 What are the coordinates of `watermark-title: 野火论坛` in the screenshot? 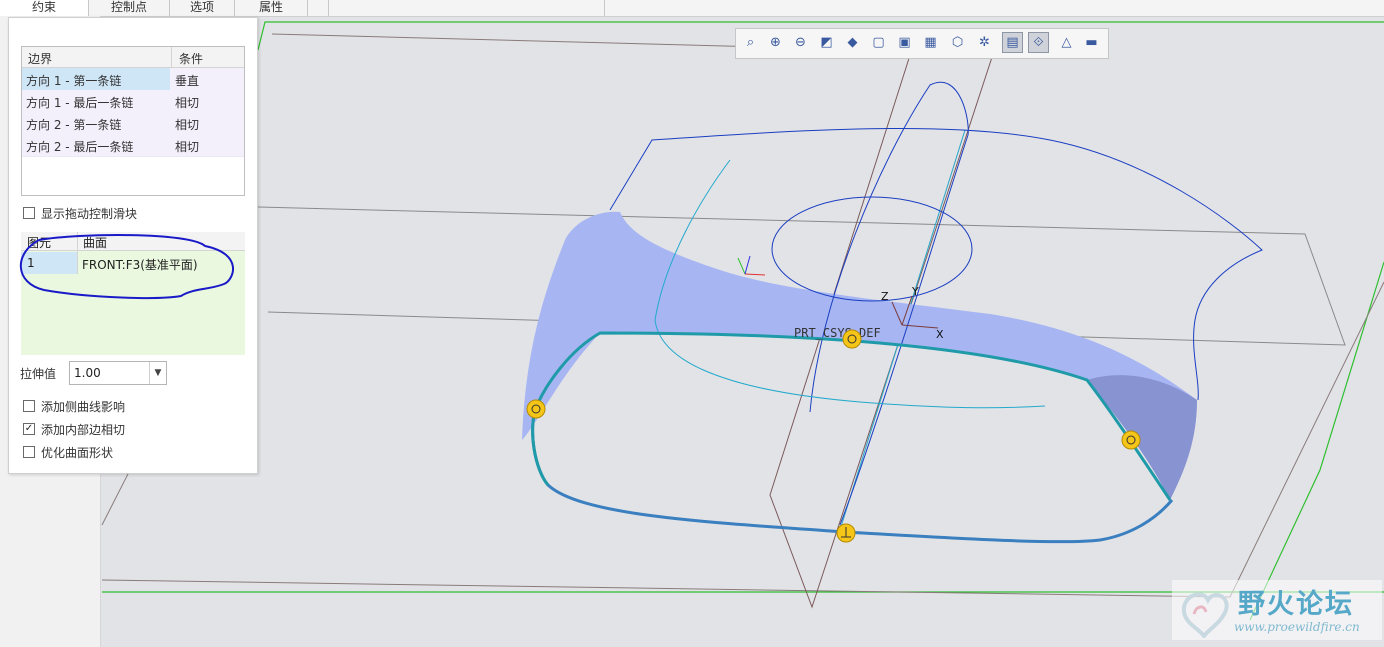 It's located at (1296, 604).